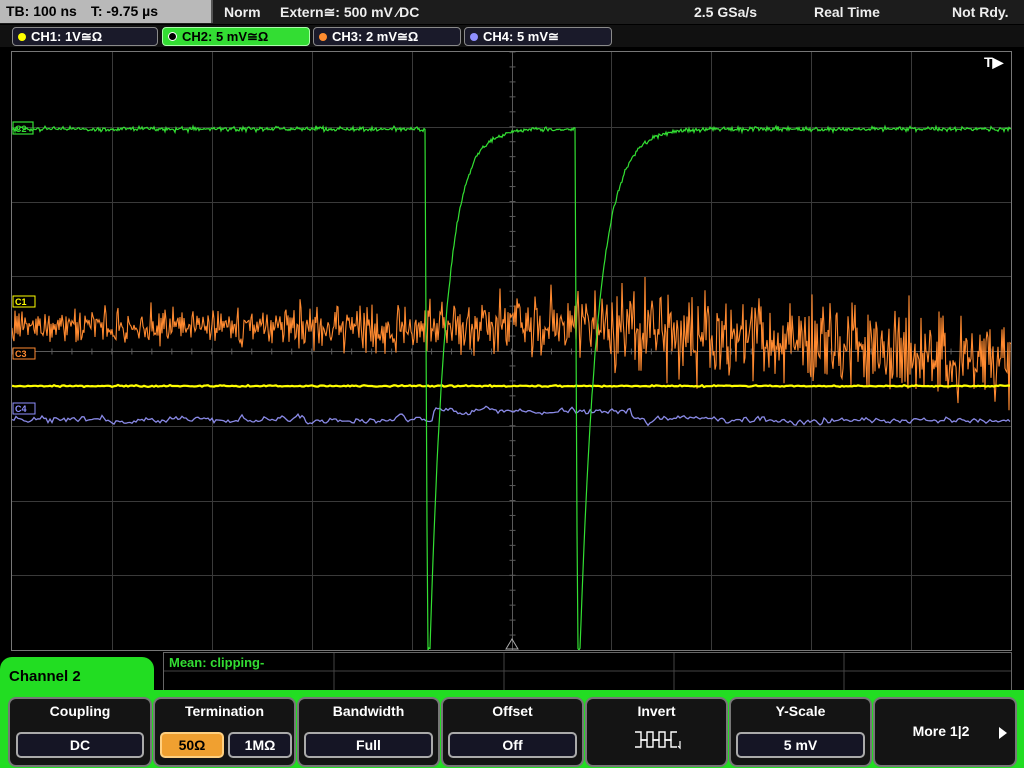  I want to click on ch2-color-icon, so click(172, 37).